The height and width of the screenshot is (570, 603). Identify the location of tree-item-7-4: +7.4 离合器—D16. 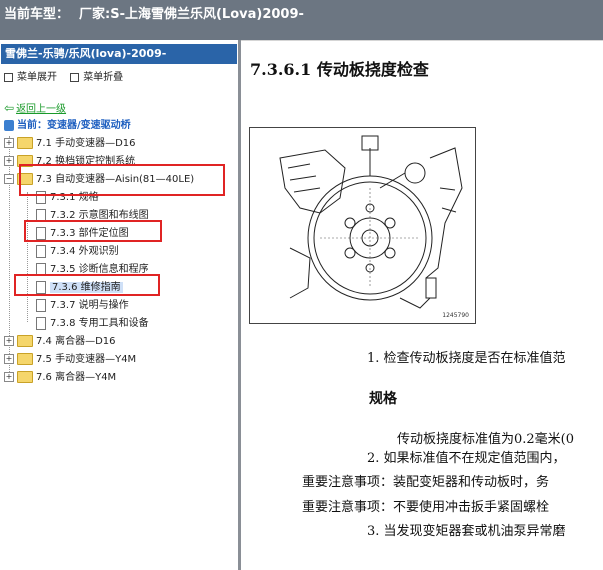
(60, 342).